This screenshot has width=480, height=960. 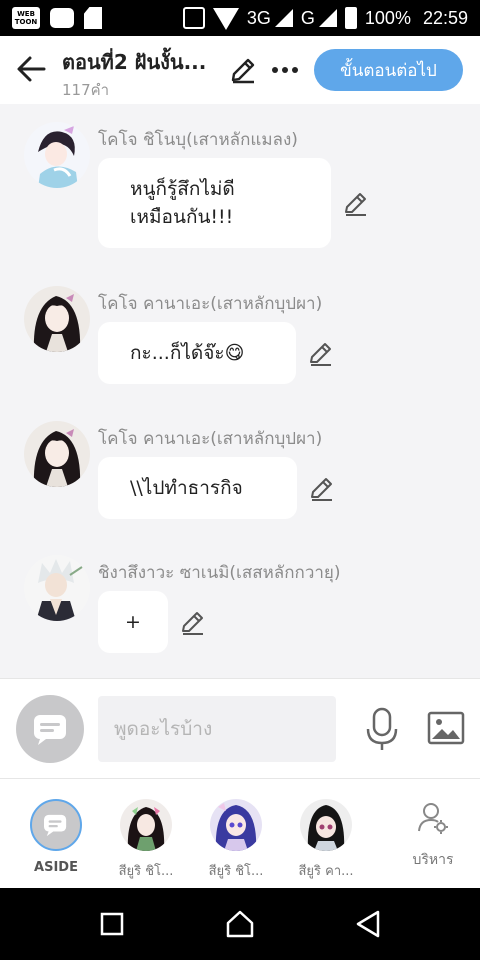 I want to click on aside-toggle-button, so click(x=50, y=729).